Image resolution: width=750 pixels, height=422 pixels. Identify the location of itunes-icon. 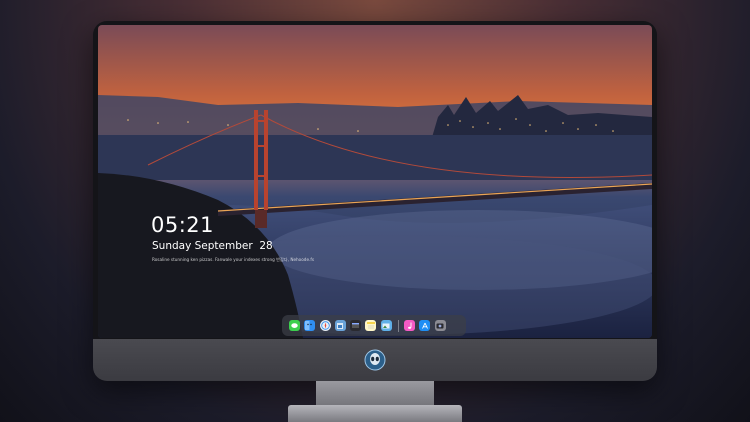
(410, 325).